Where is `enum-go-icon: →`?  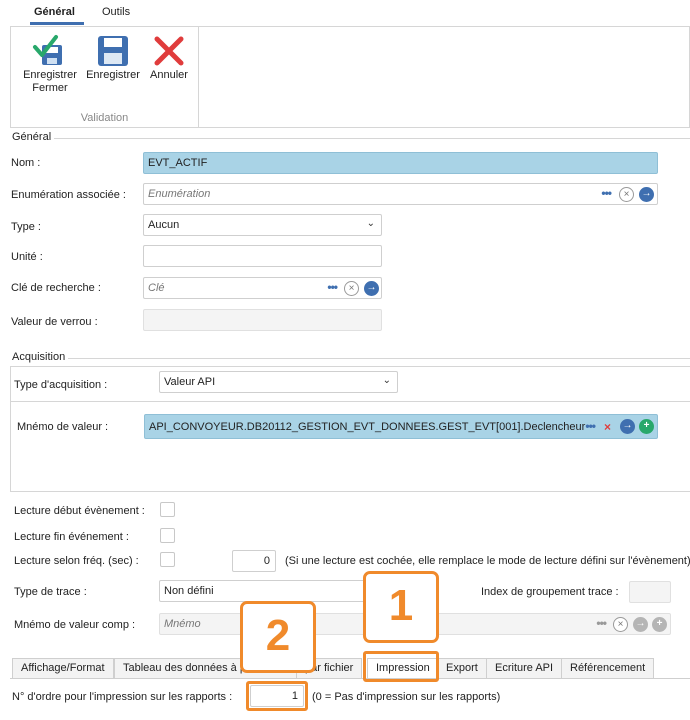
enum-go-icon: → is located at coordinates (646, 194).